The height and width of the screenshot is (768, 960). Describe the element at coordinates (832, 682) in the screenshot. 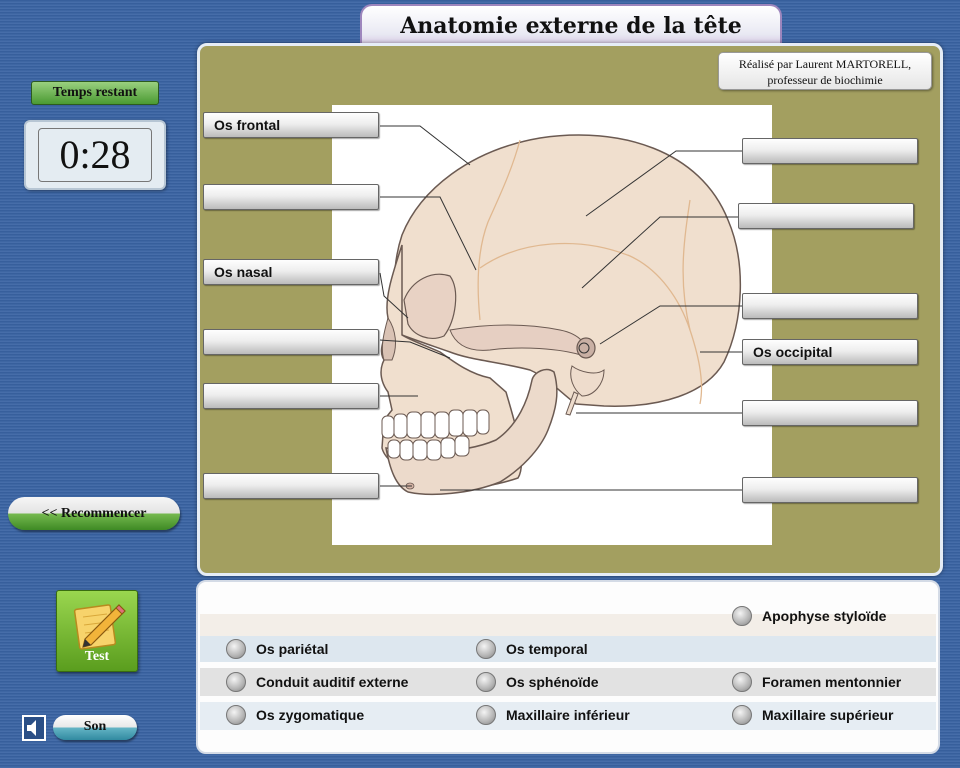

I see `choice-label: Foramen mentonnier` at that location.